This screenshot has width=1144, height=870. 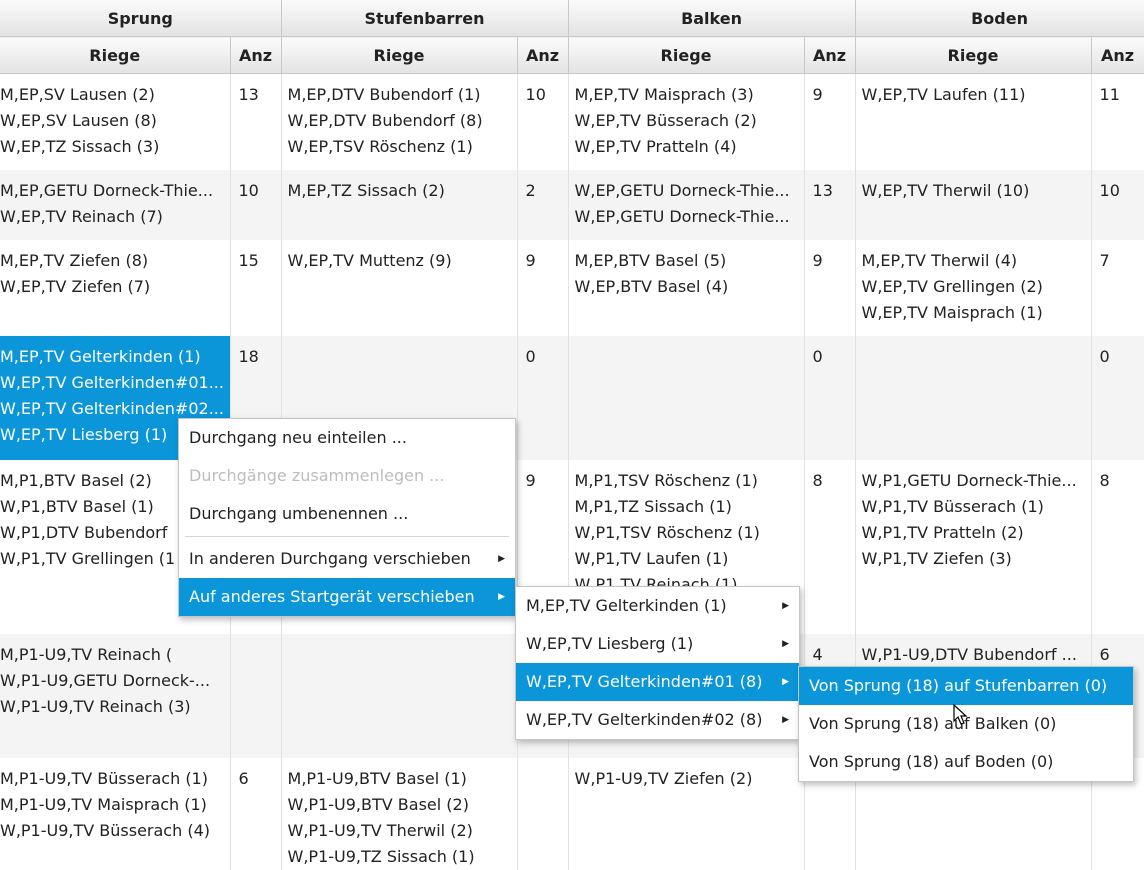 What do you see at coordinates (999, 18) in the screenshot?
I see `header-boden: Boden` at bounding box center [999, 18].